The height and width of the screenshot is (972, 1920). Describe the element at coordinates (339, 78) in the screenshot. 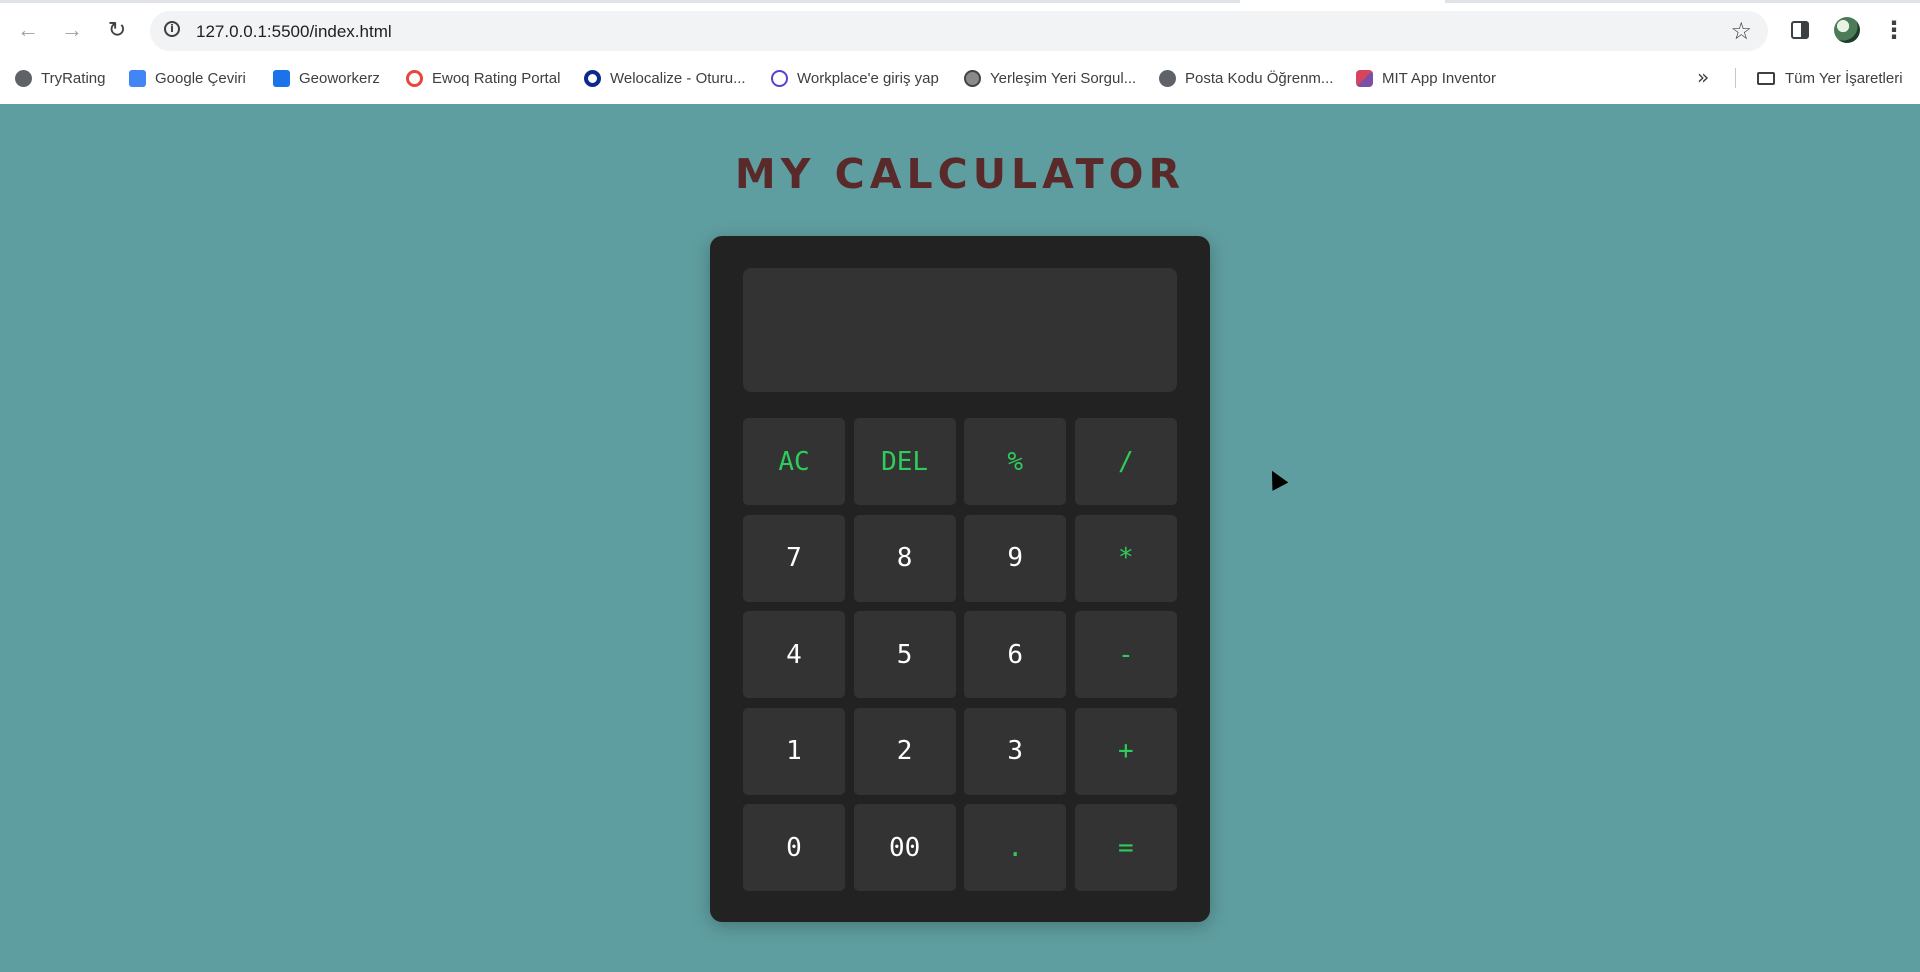

I see `bookmark-label: Geoworkerz` at that location.